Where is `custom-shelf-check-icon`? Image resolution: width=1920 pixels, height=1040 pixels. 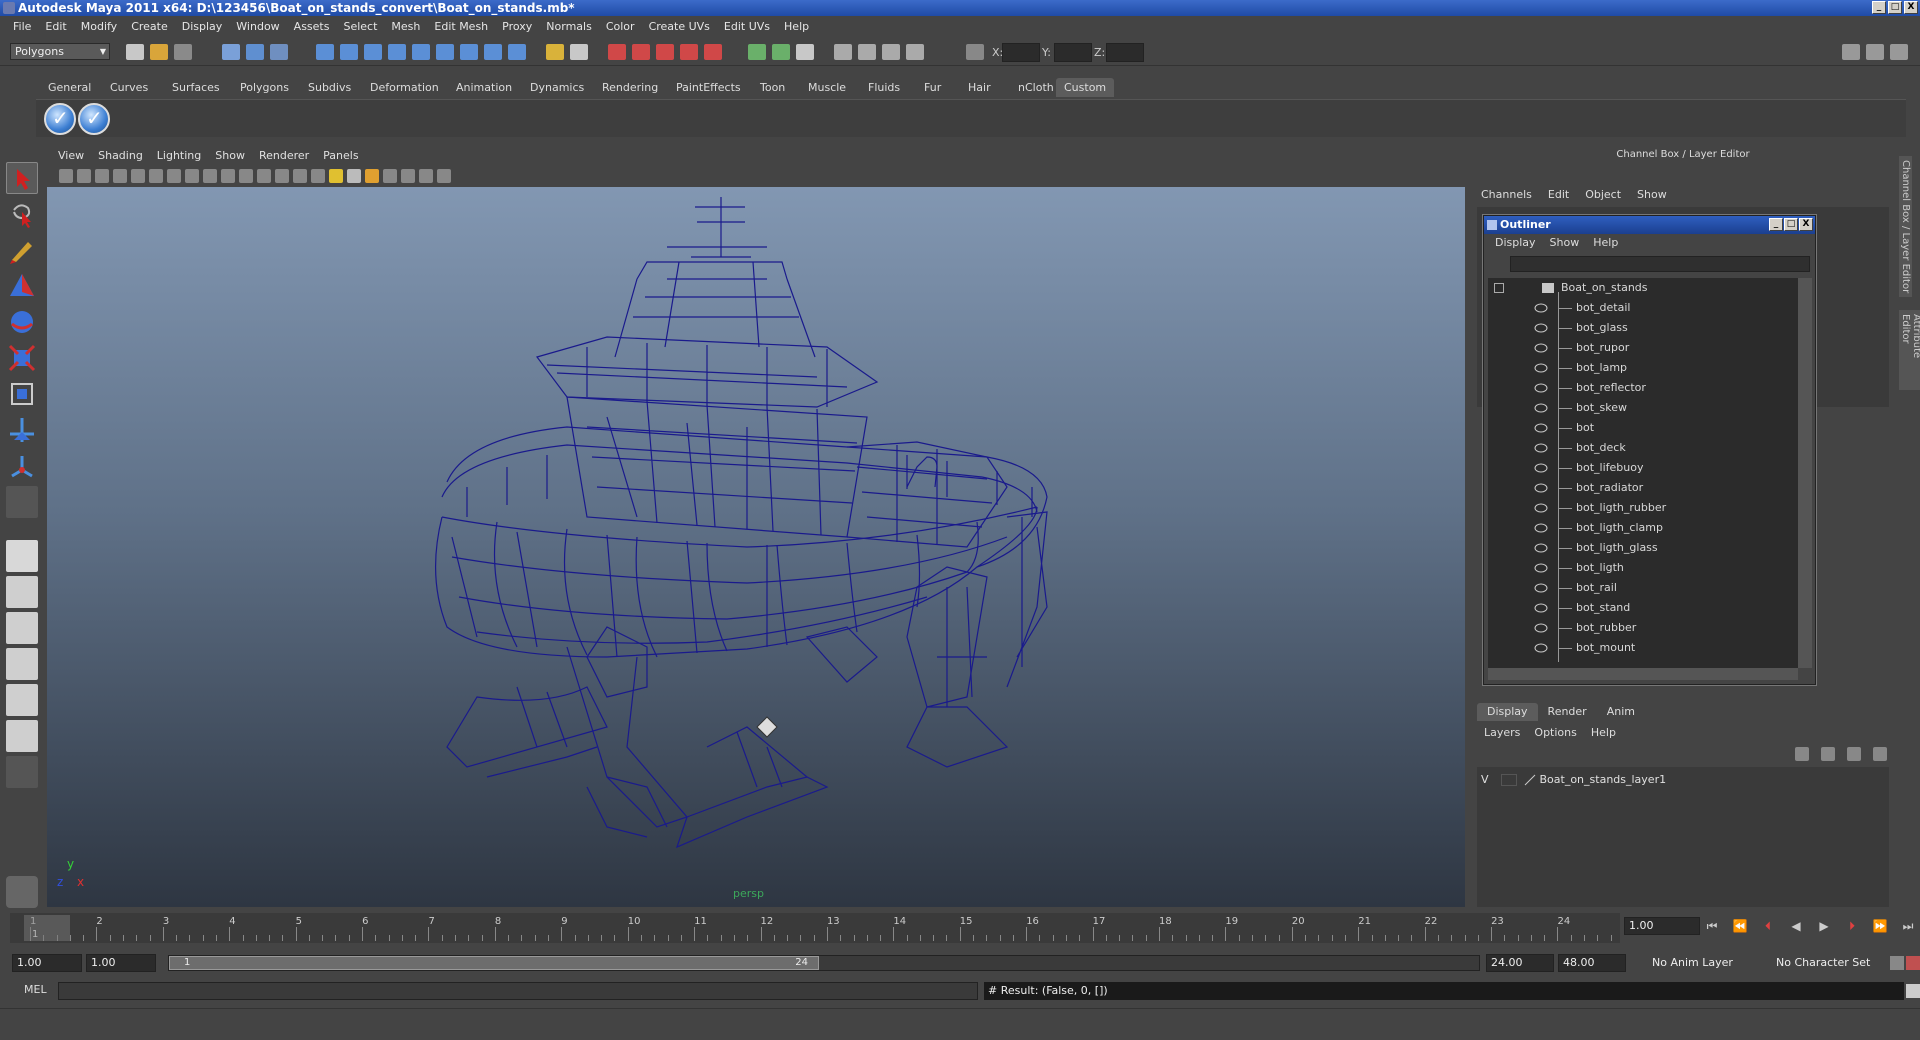
custom-shelf-check-icon is located at coordinates (60, 119).